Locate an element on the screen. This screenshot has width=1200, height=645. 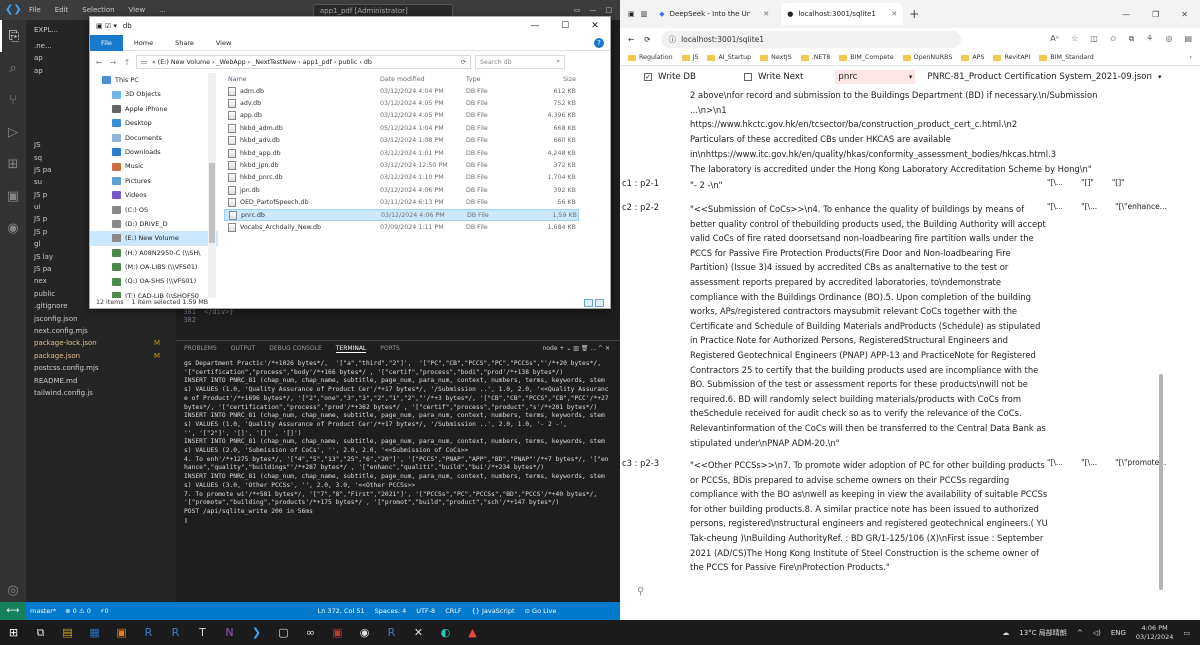
tree-item: tailwind.config.js is located at coordinates (101, 393).